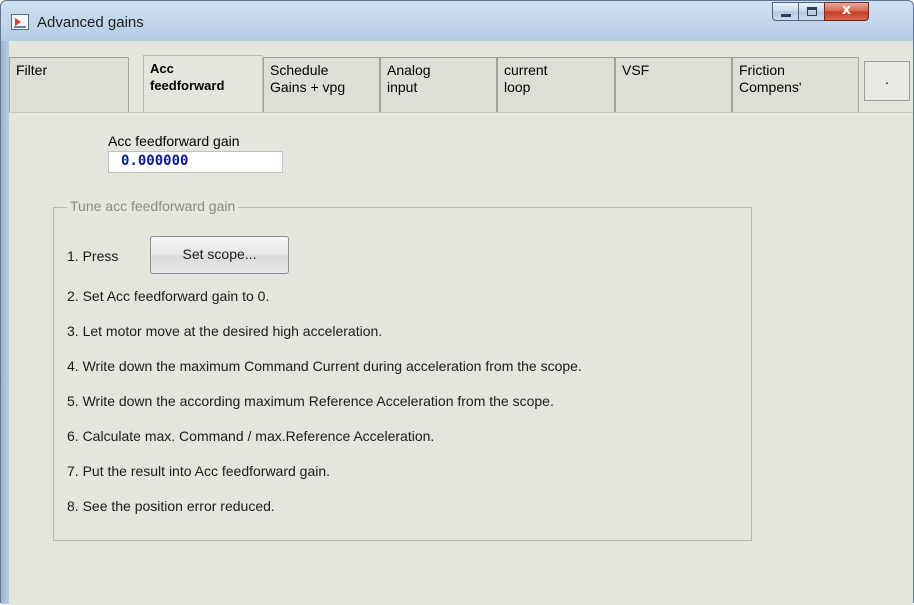 This screenshot has height=605, width=914. Describe the element at coordinates (308, 78) in the screenshot. I see `tab-label: Schedule Gains + vpg` at that location.